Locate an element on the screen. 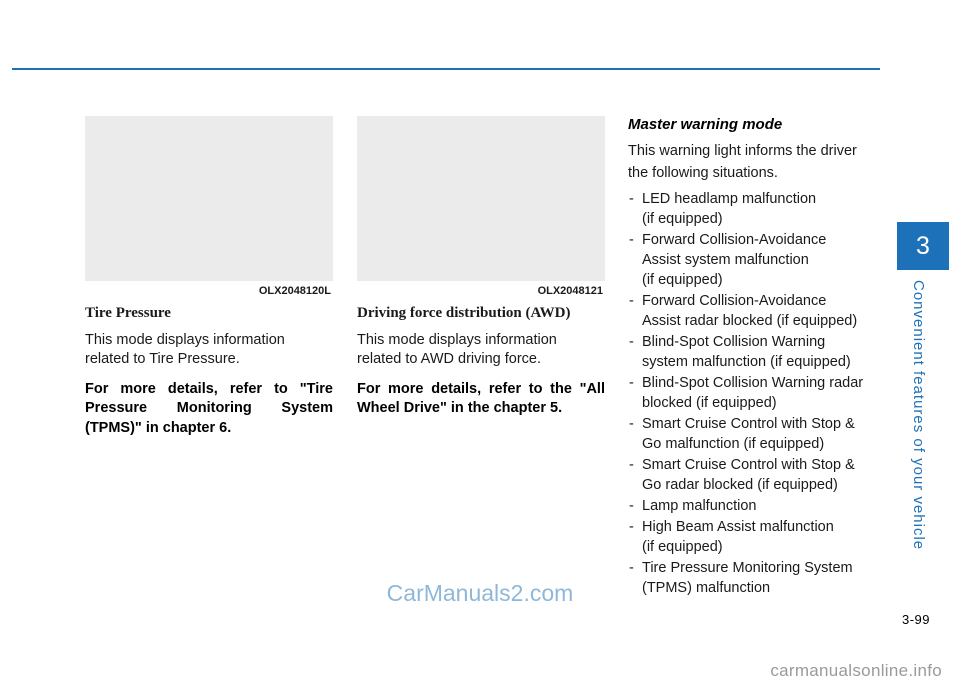 The height and width of the screenshot is (689, 960). list-item-line: Go malfunction (if equipped) is located at coordinates (733, 443).